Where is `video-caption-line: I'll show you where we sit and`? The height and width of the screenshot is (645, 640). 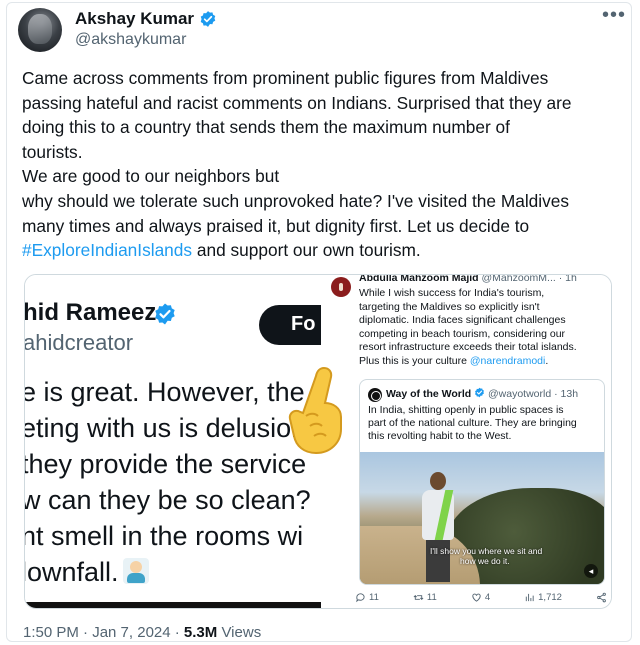
video-caption-line: I'll show you where we sit and is located at coordinates (486, 551).